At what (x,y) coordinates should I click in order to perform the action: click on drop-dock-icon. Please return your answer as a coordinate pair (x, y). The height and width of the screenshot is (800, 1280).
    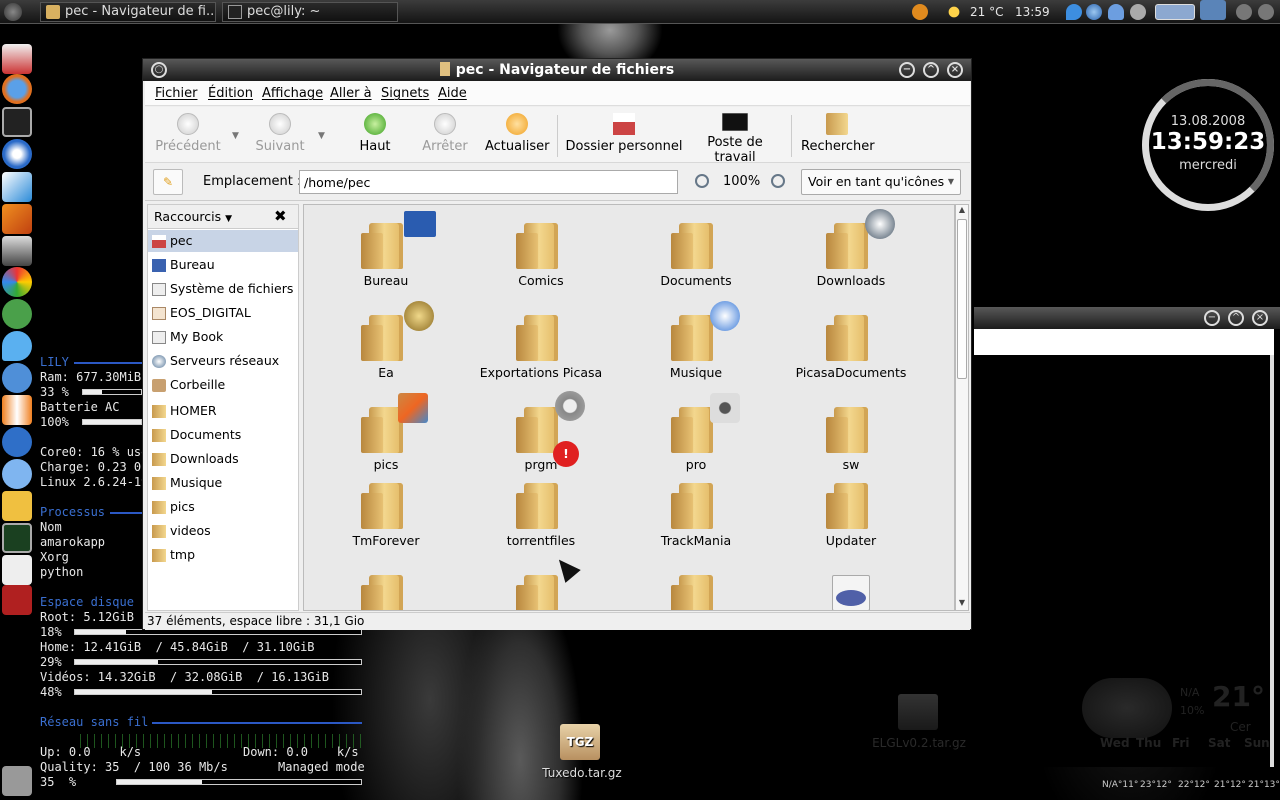
    Looking at the image, I should click on (17, 346).